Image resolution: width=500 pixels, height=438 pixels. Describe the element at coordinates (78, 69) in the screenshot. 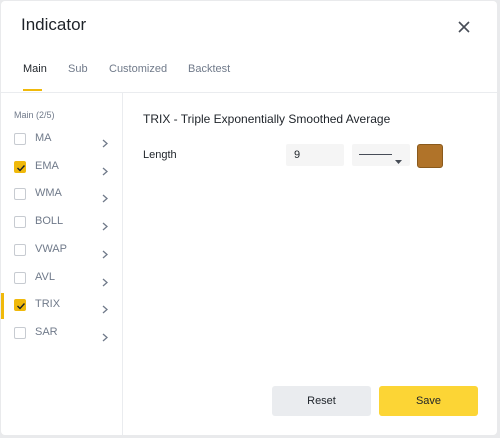

I see `tab-sub: Sub` at that location.